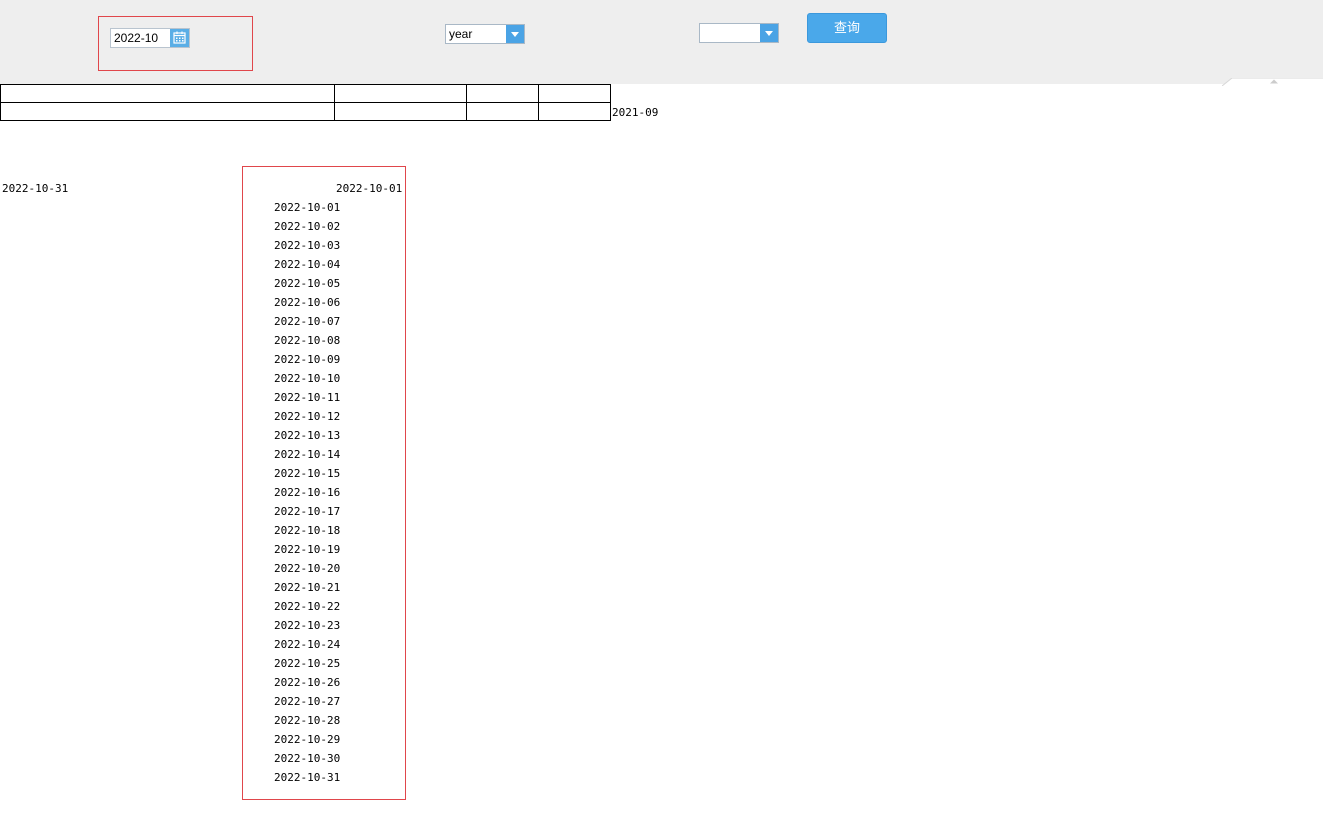 This screenshot has height=820, width=1323. Describe the element at coordinates (485, 34) in the screenshot. I see `period-select: year` at that location.